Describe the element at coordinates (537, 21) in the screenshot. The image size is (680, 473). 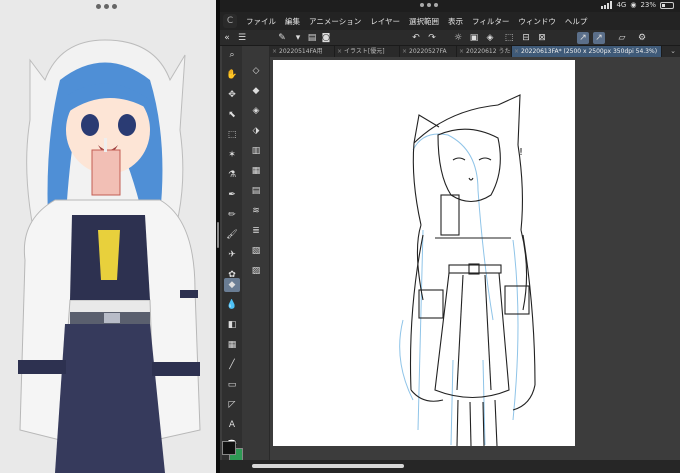
I see `menu-window: ウィンドウ` at that location.